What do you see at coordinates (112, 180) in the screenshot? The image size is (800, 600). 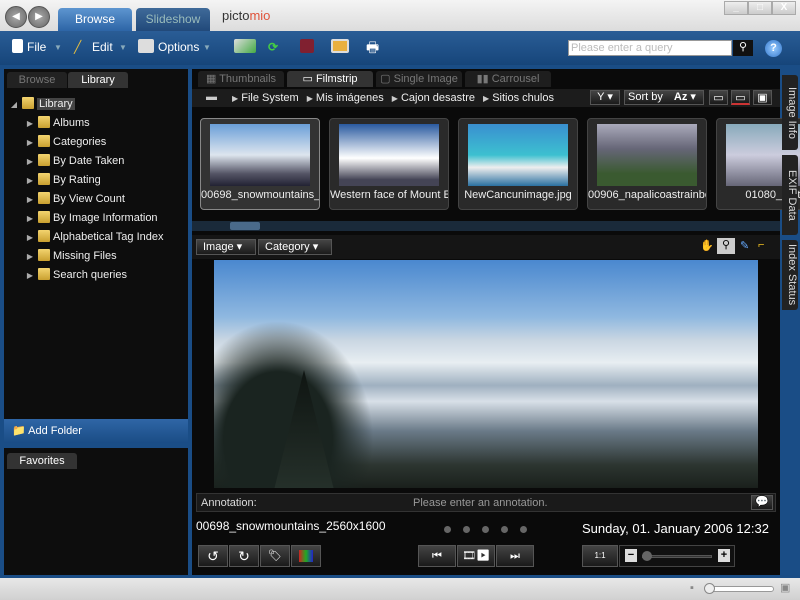 I see `tree-item: ▶ By Rating` at bounding box center [112, 180].